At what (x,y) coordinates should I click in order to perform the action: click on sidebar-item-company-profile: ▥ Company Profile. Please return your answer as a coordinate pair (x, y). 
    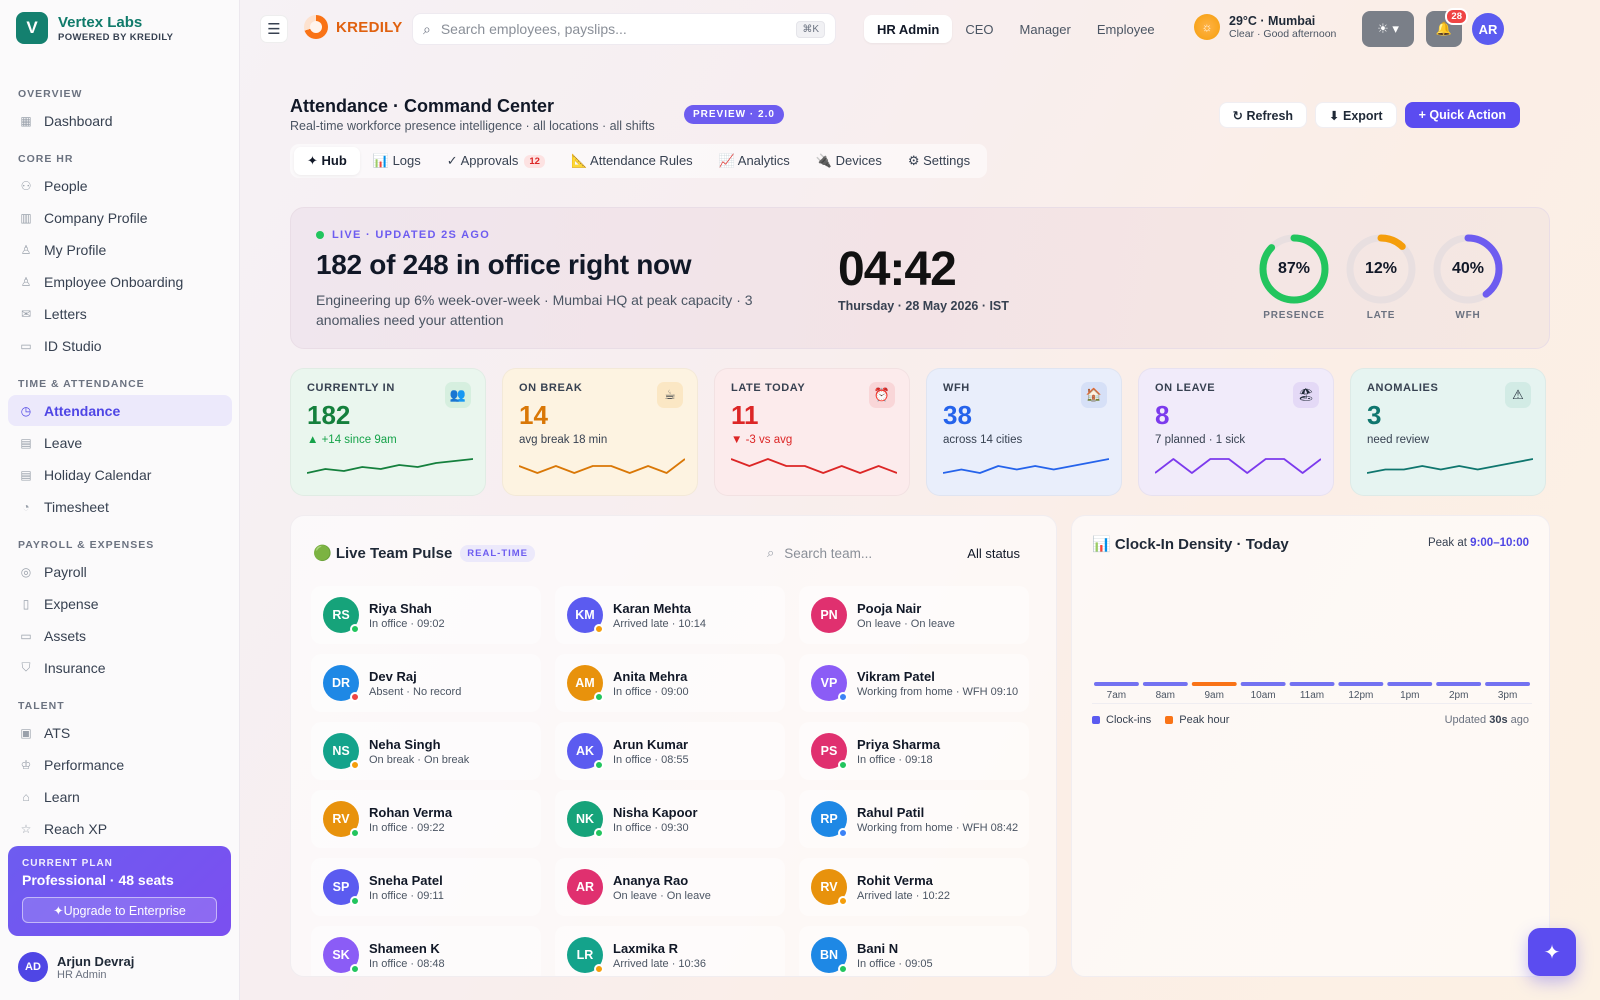
    Looking at the image, I should click on (120, 217).